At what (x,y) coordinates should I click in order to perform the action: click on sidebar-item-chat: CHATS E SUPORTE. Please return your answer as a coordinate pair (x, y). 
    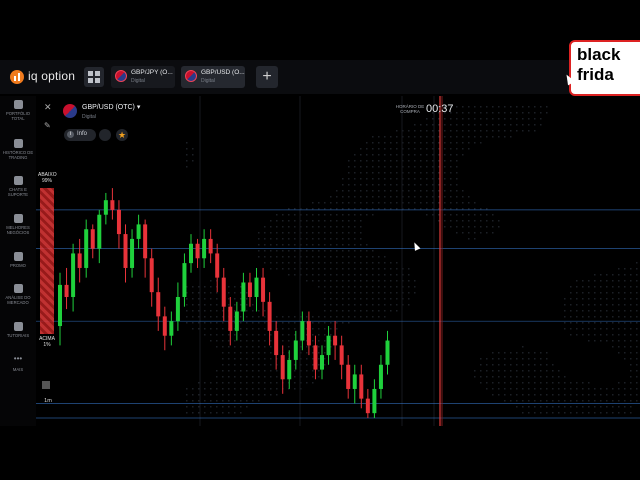
    Looking at the image, I should click on (18, 186).